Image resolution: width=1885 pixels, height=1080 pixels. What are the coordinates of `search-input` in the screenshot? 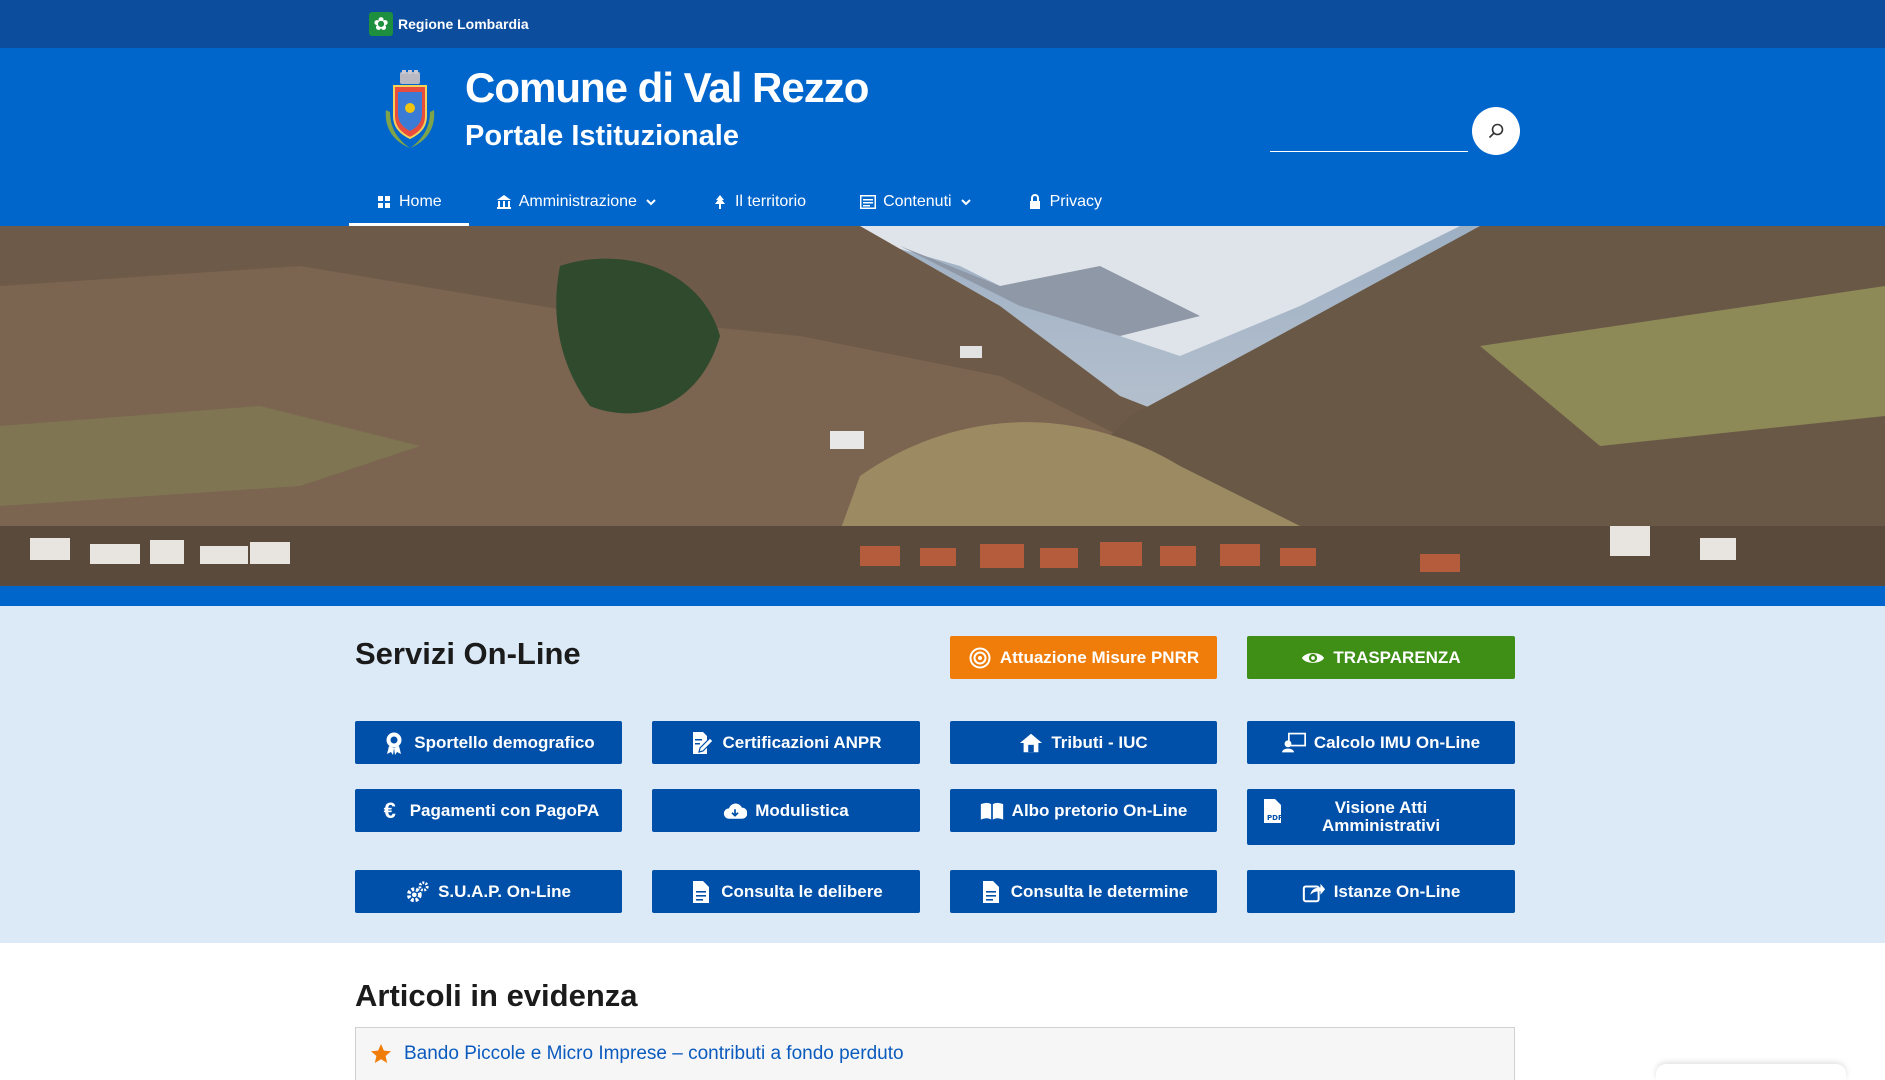 It's located at (1369, 132).